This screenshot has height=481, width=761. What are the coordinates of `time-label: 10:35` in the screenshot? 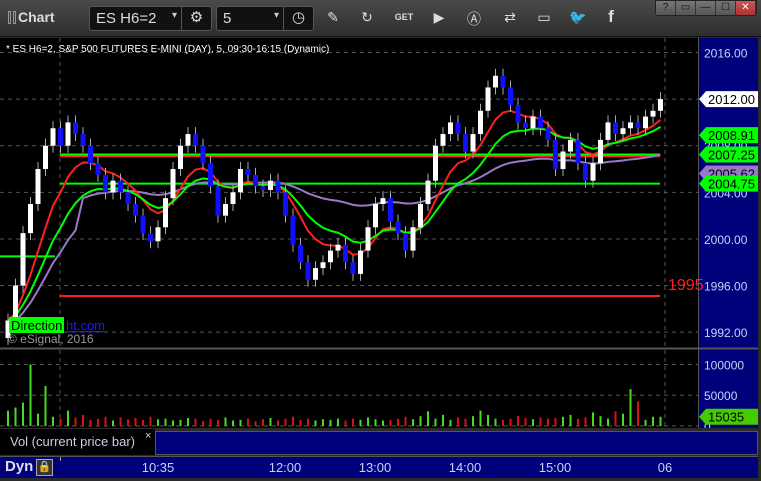 It's located at (158, 467).